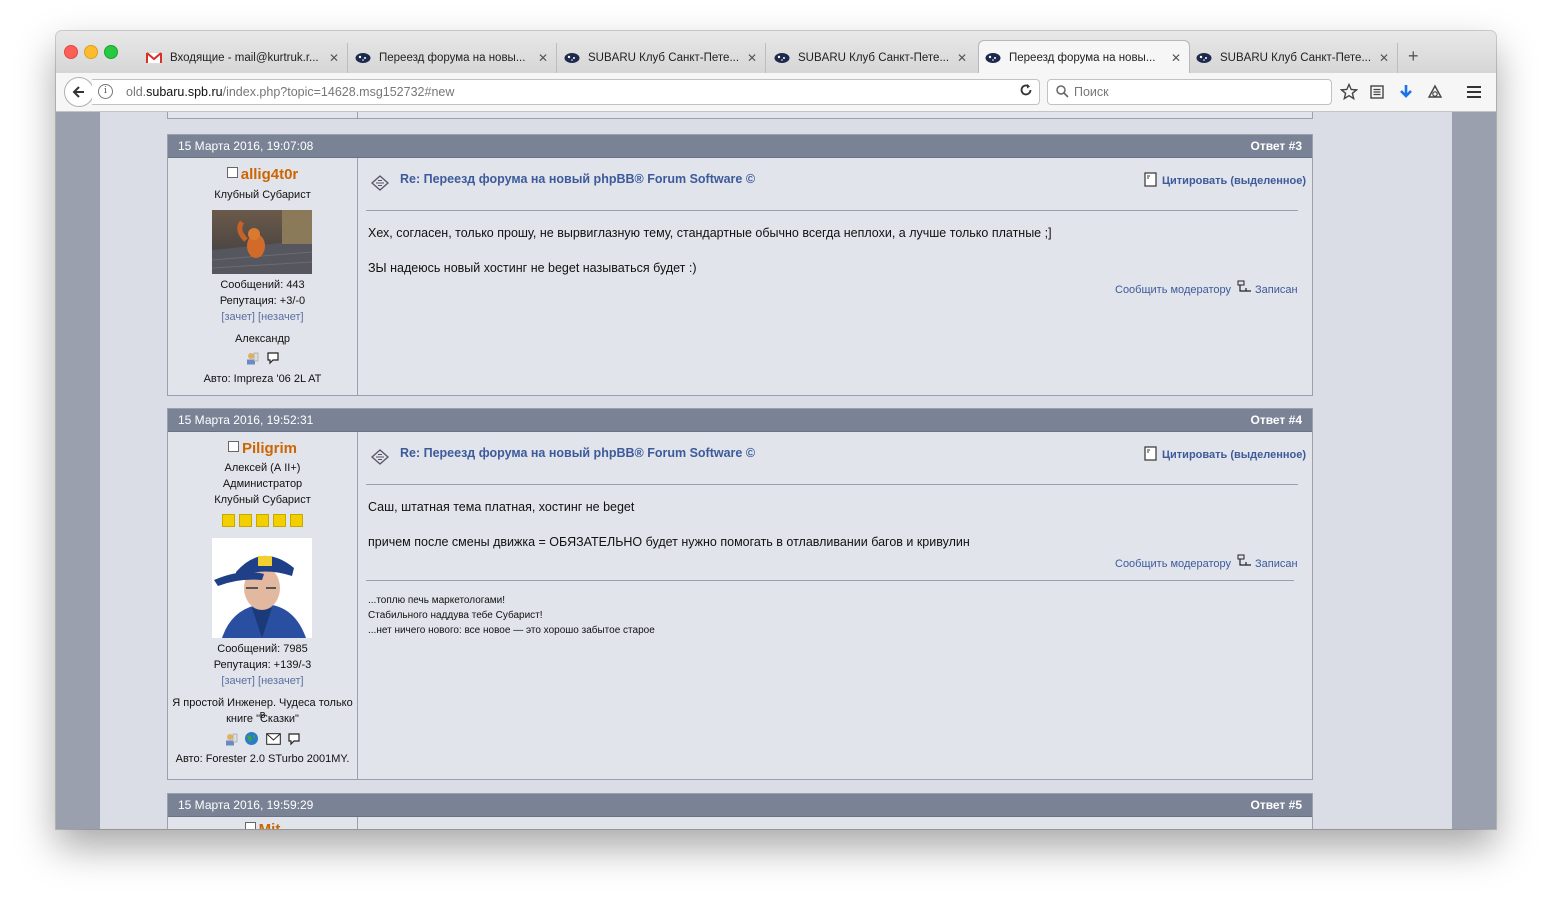 Image resolution: width=1552 pixels, height=910 pixels. Describe the element at coordinates (1406, 92) in the screenshot. I see `download-icon` at that location.